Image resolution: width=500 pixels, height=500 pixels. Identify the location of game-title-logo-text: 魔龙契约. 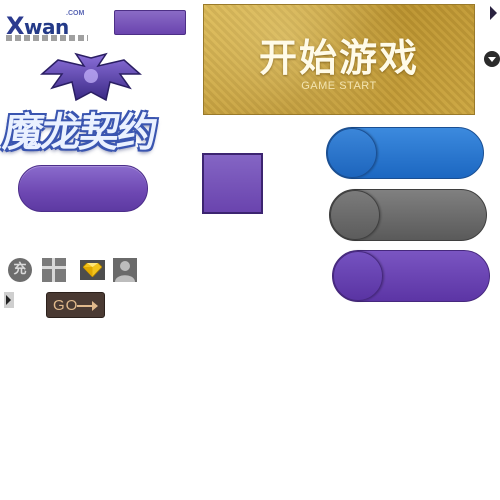
(79, 133).